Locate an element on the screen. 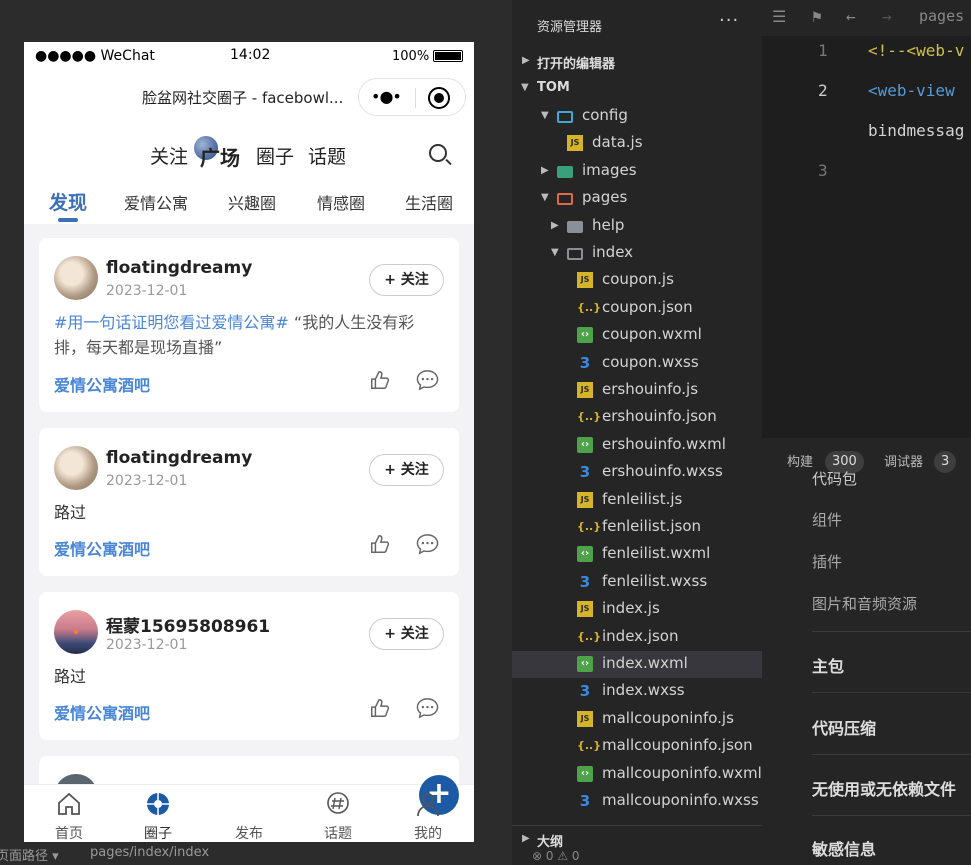  tabbar-topics: 话题 is located at coordinates (338, 813).